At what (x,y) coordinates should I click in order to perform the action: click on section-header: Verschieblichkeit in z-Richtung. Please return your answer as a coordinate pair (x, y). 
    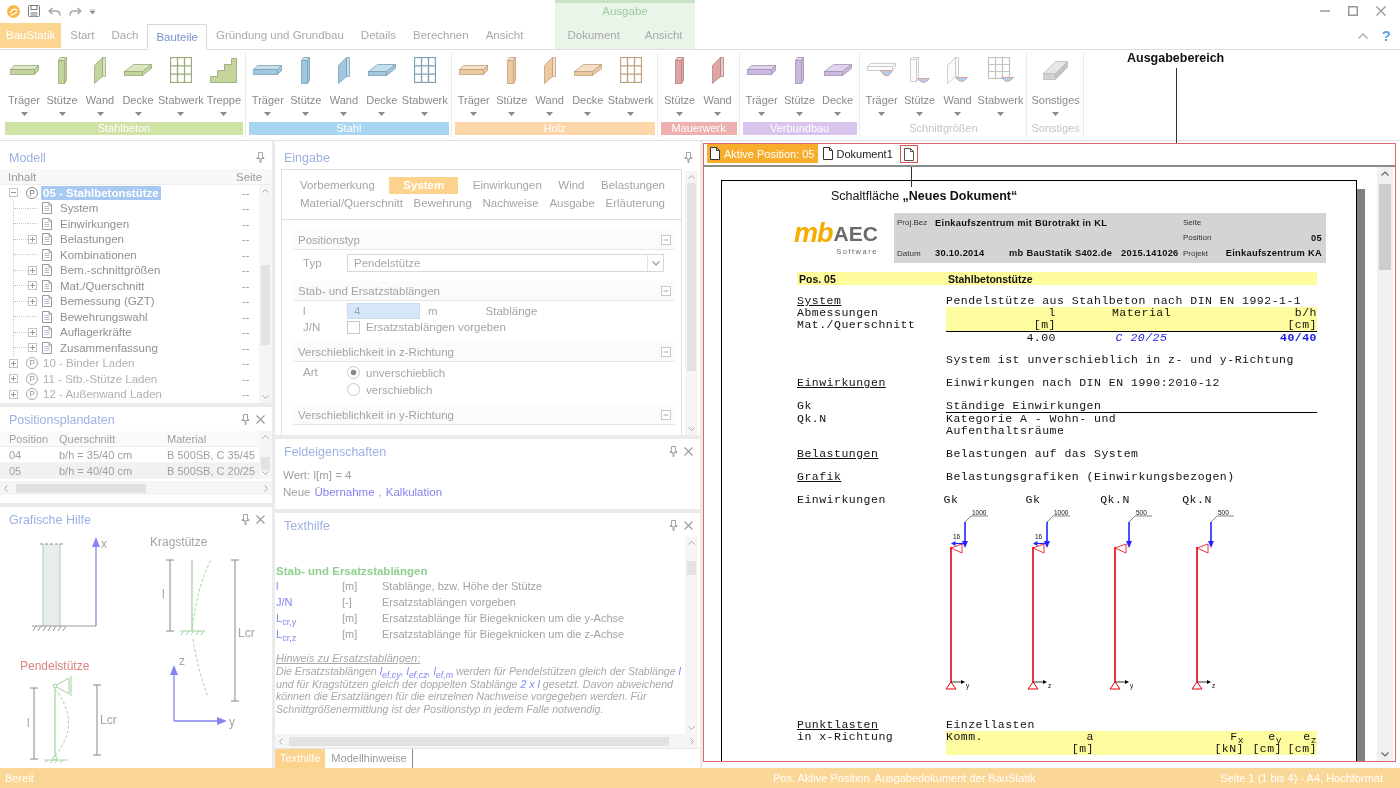
    Looking at the image, I should click on (484, 352).